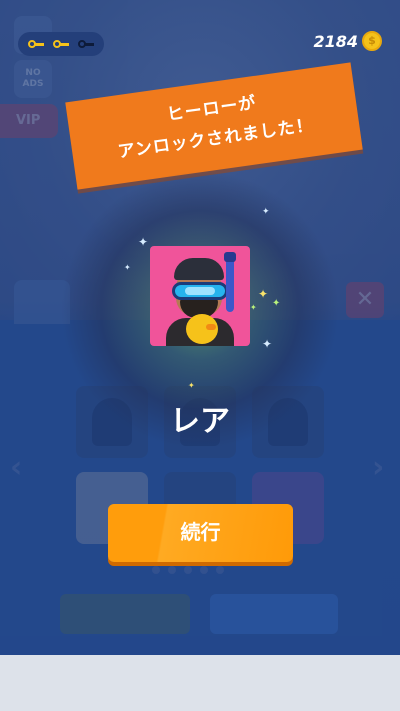  What do you see at coordinates (372, 41) in the screenshot?
I see `coin-icon: $` at bounding box center [372, 41].